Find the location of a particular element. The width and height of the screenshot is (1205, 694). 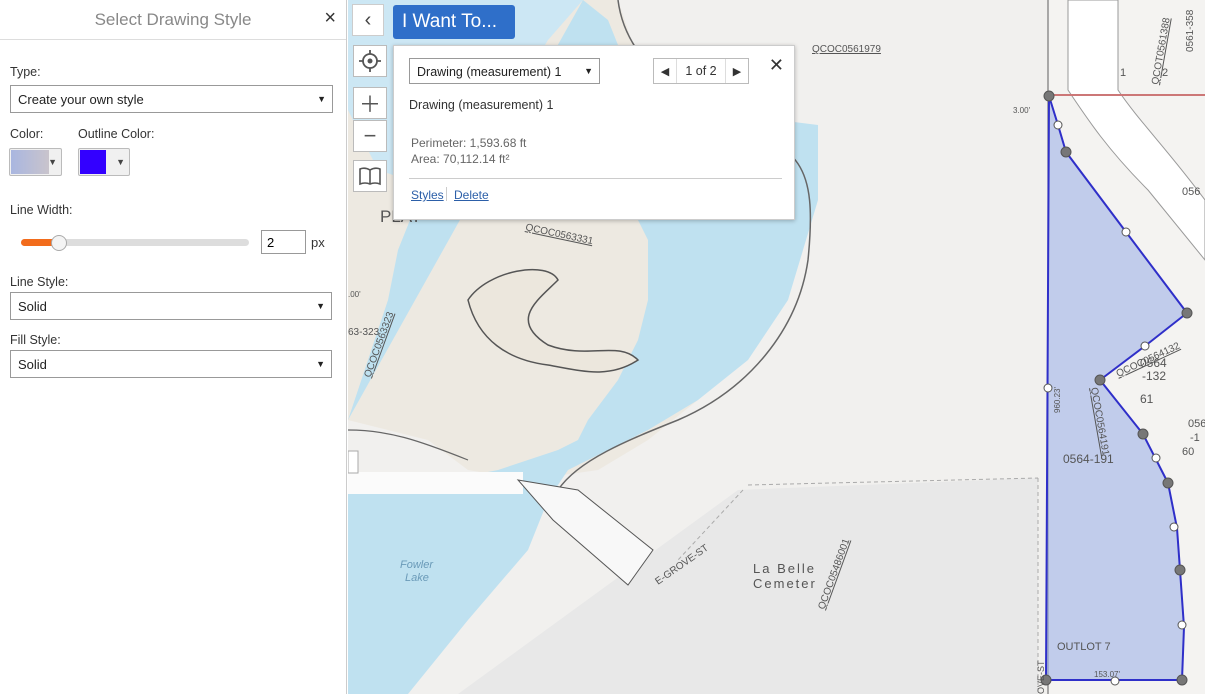

zoom-out-button: − is located at coordinates (370, 136).